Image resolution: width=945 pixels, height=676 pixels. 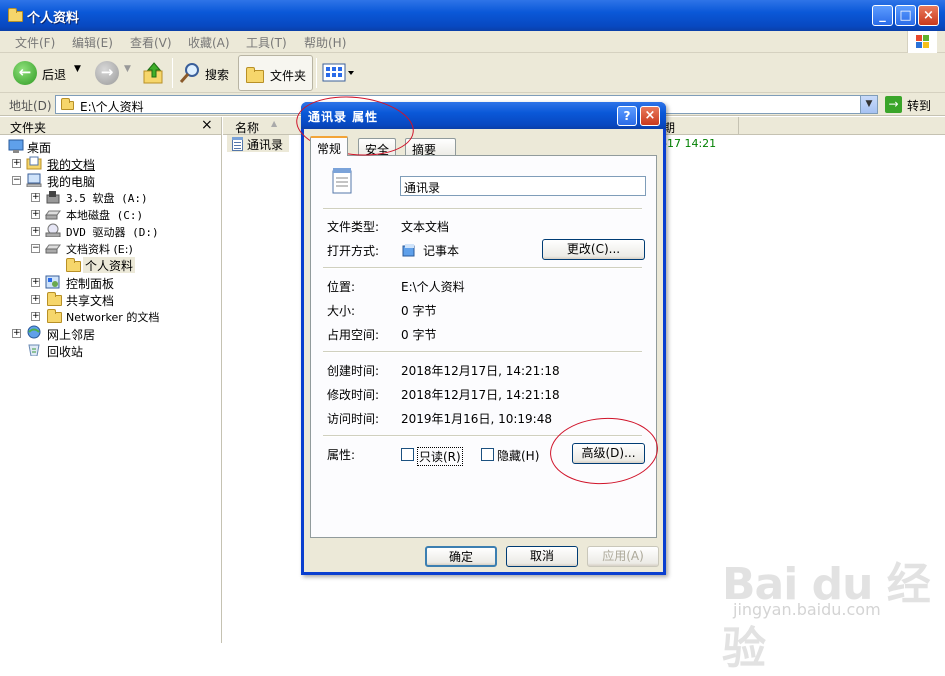 I want to click on recycle-bin-icon, so click(x=34, y=350).